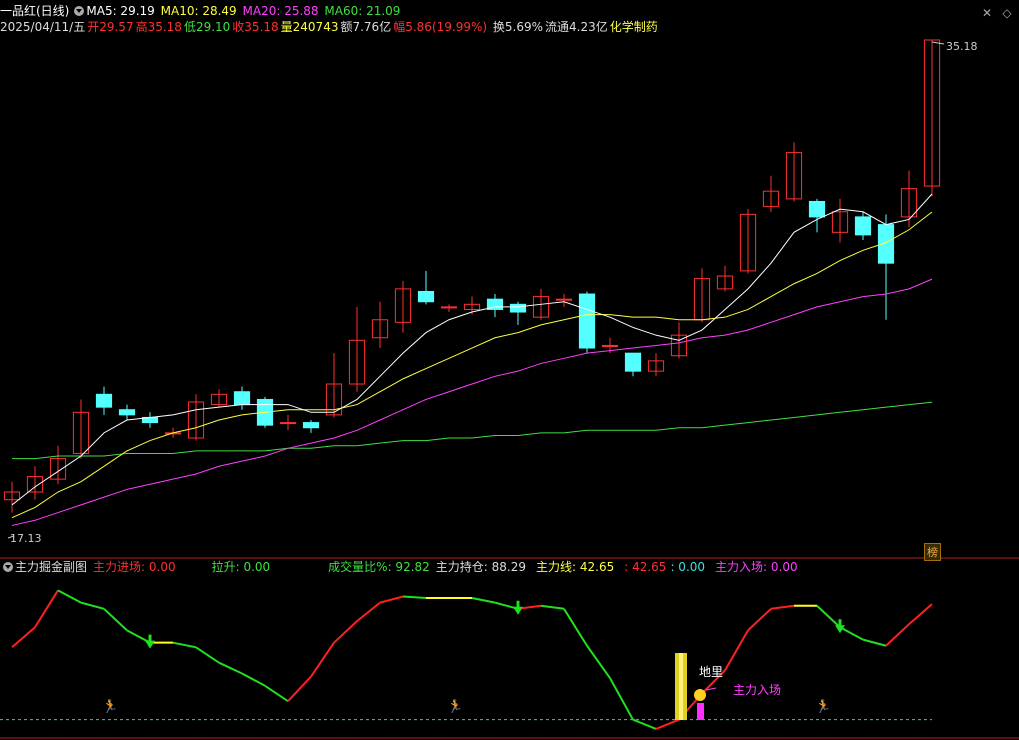  Describe the element at coordinates (366, 27) in the screenshot. I see `amount-label: 额7.76亿` at that location.